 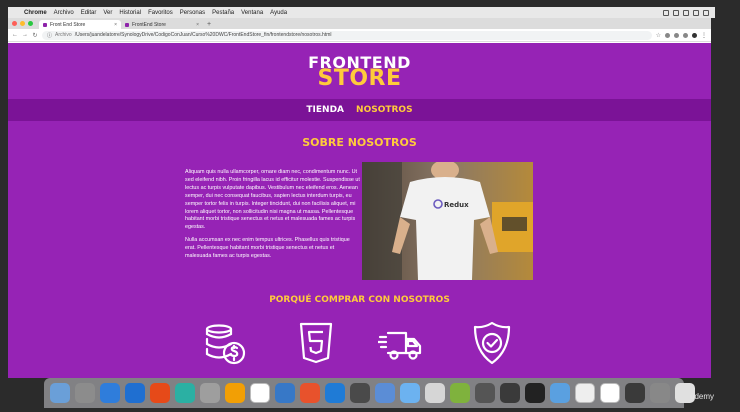 What do you see at coordinates (63, 35) in the screenshot?
I see `address-scheme: Archivo` at bounding box center [63, 35].